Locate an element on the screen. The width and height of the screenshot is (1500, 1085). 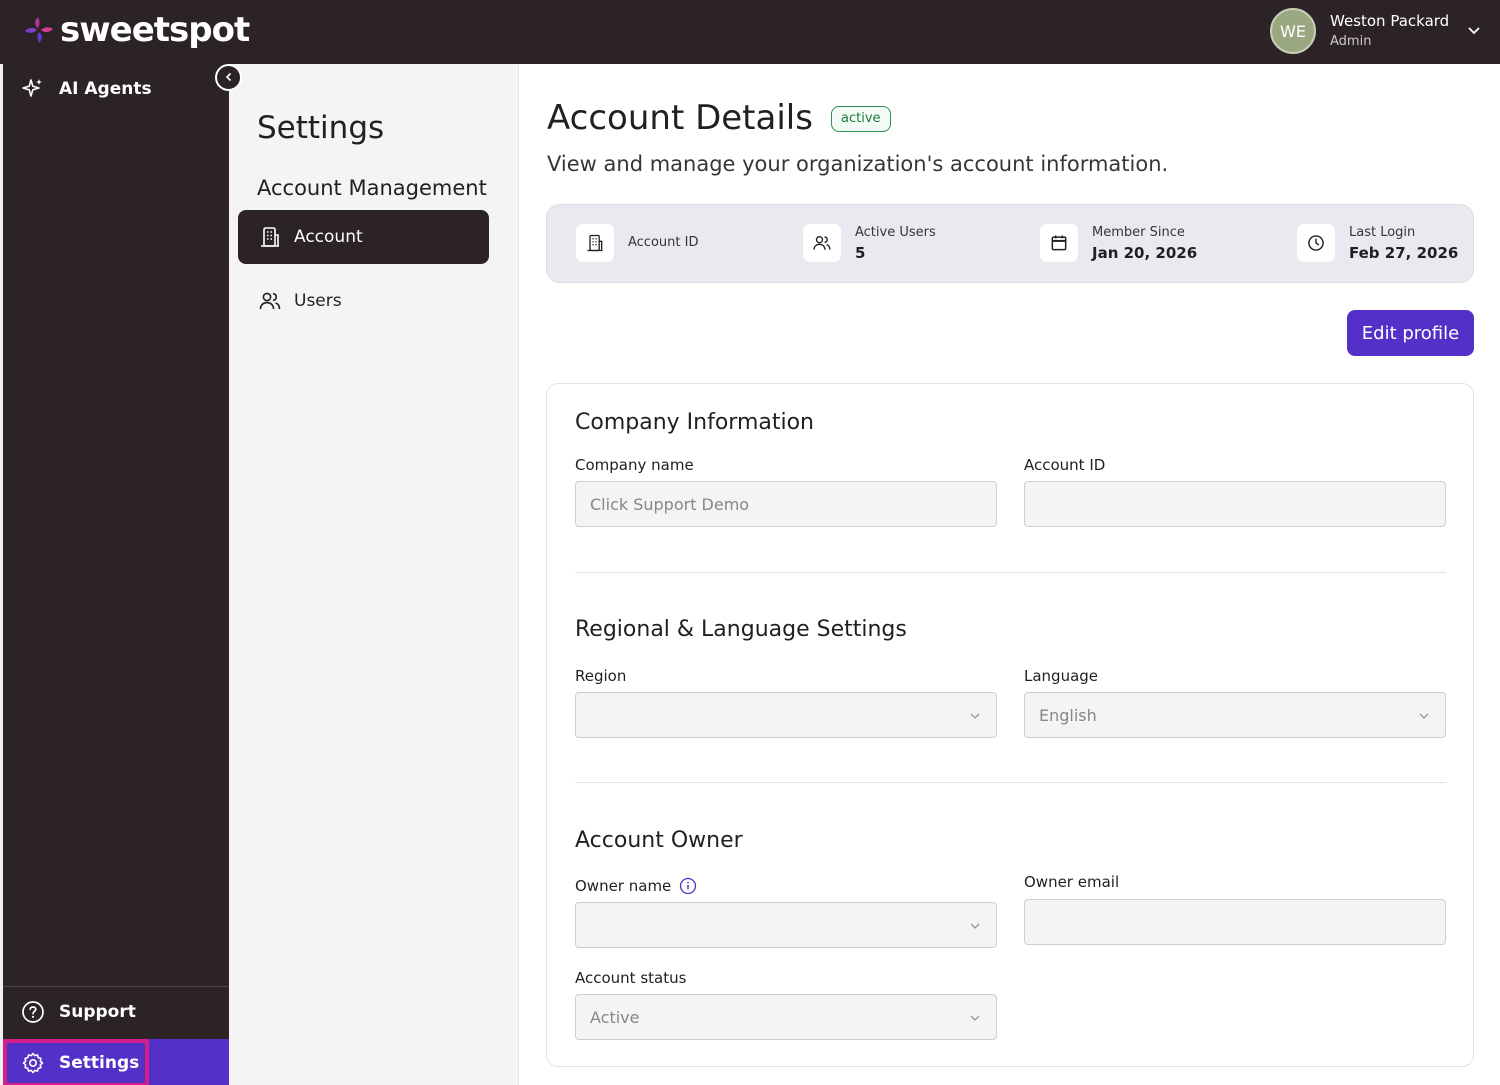
sidebar-item-ai-agents: AI Agents is located at coordinates (116, 89).